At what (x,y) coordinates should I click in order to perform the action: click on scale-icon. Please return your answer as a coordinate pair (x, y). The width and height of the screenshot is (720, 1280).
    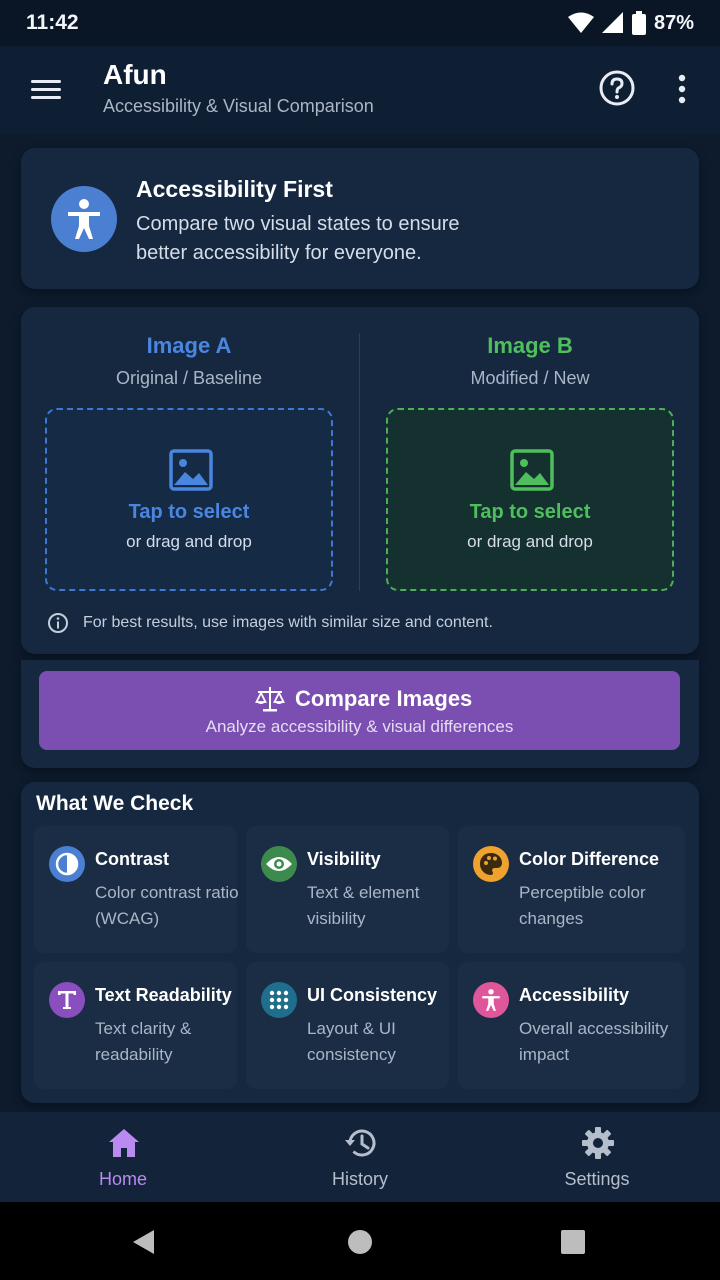
    Looking at the image, I should click on (270, 699).